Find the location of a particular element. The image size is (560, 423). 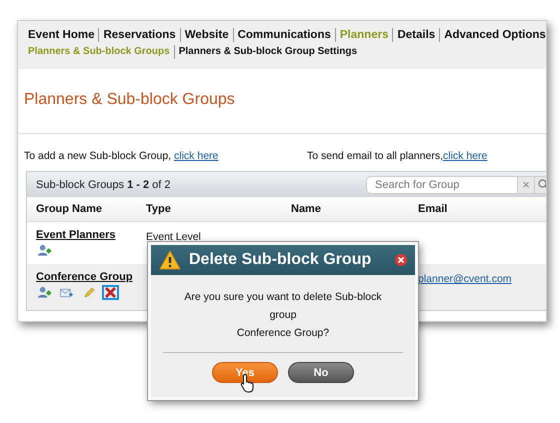

no-button: No is located at coordinates (321, 372).